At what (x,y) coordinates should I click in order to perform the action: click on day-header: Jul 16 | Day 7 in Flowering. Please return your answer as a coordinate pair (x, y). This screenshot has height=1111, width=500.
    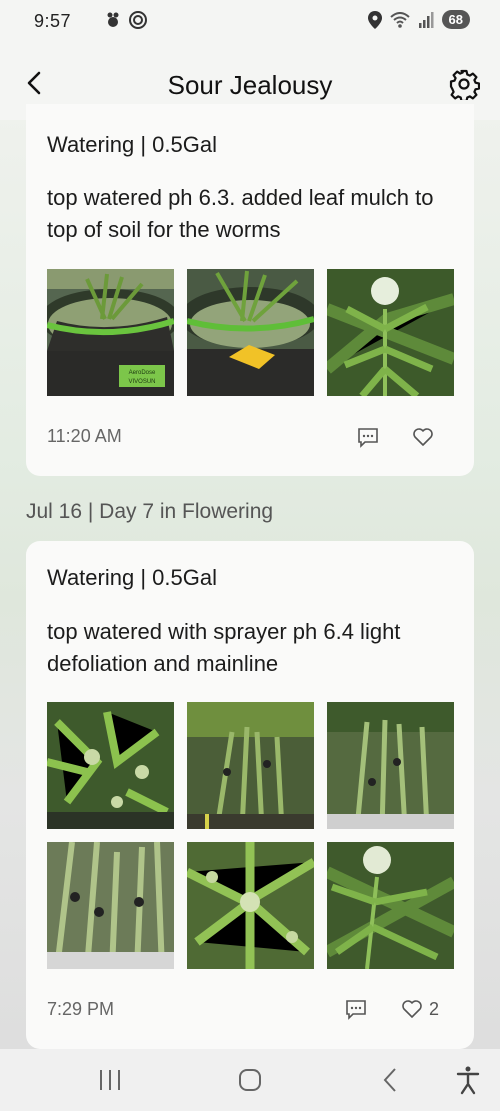
    Looking at the image, I should click on (150, 511).